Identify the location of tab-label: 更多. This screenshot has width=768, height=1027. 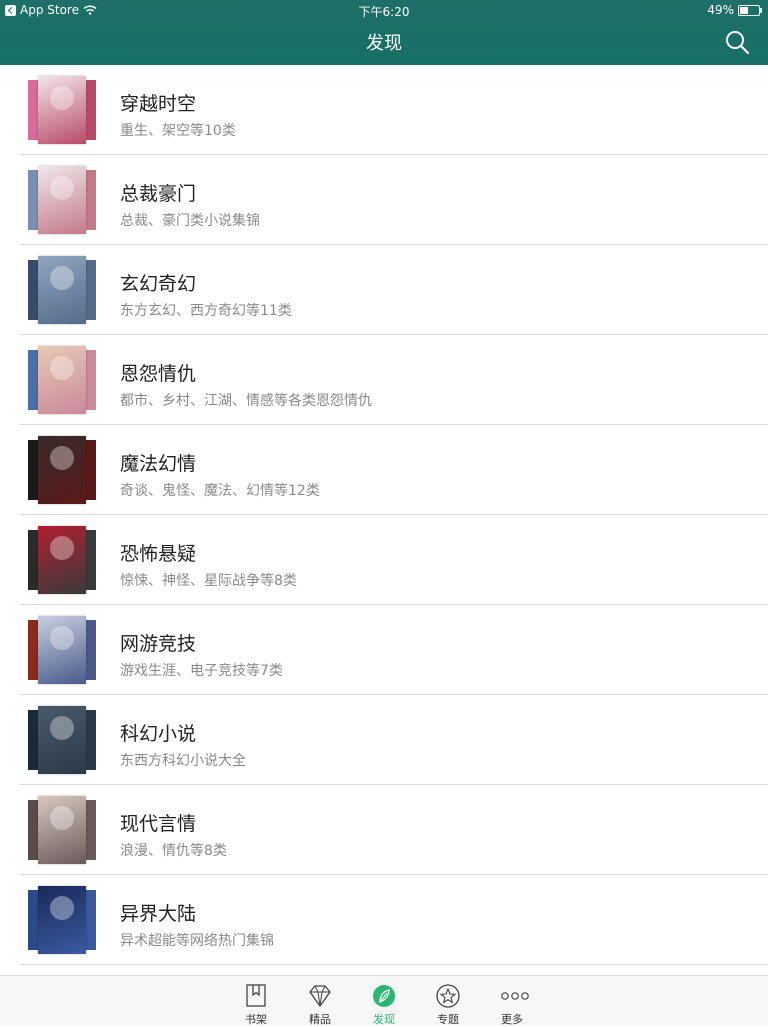
(512, 1019).